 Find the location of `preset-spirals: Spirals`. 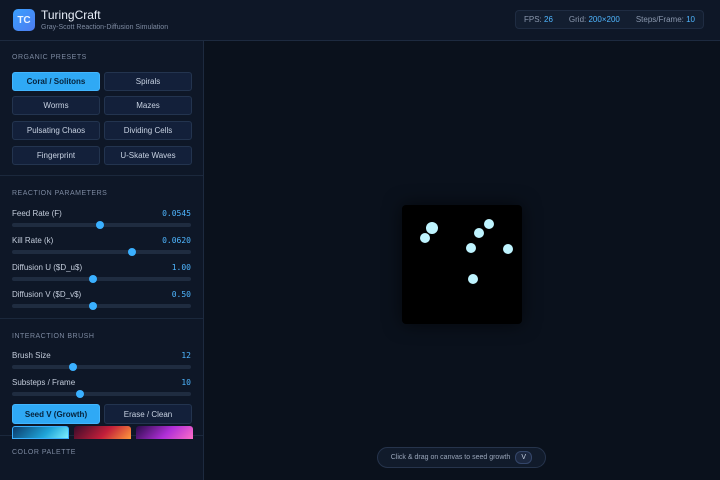

preset-spirals: Spirals is located at coordinates (148, 81).